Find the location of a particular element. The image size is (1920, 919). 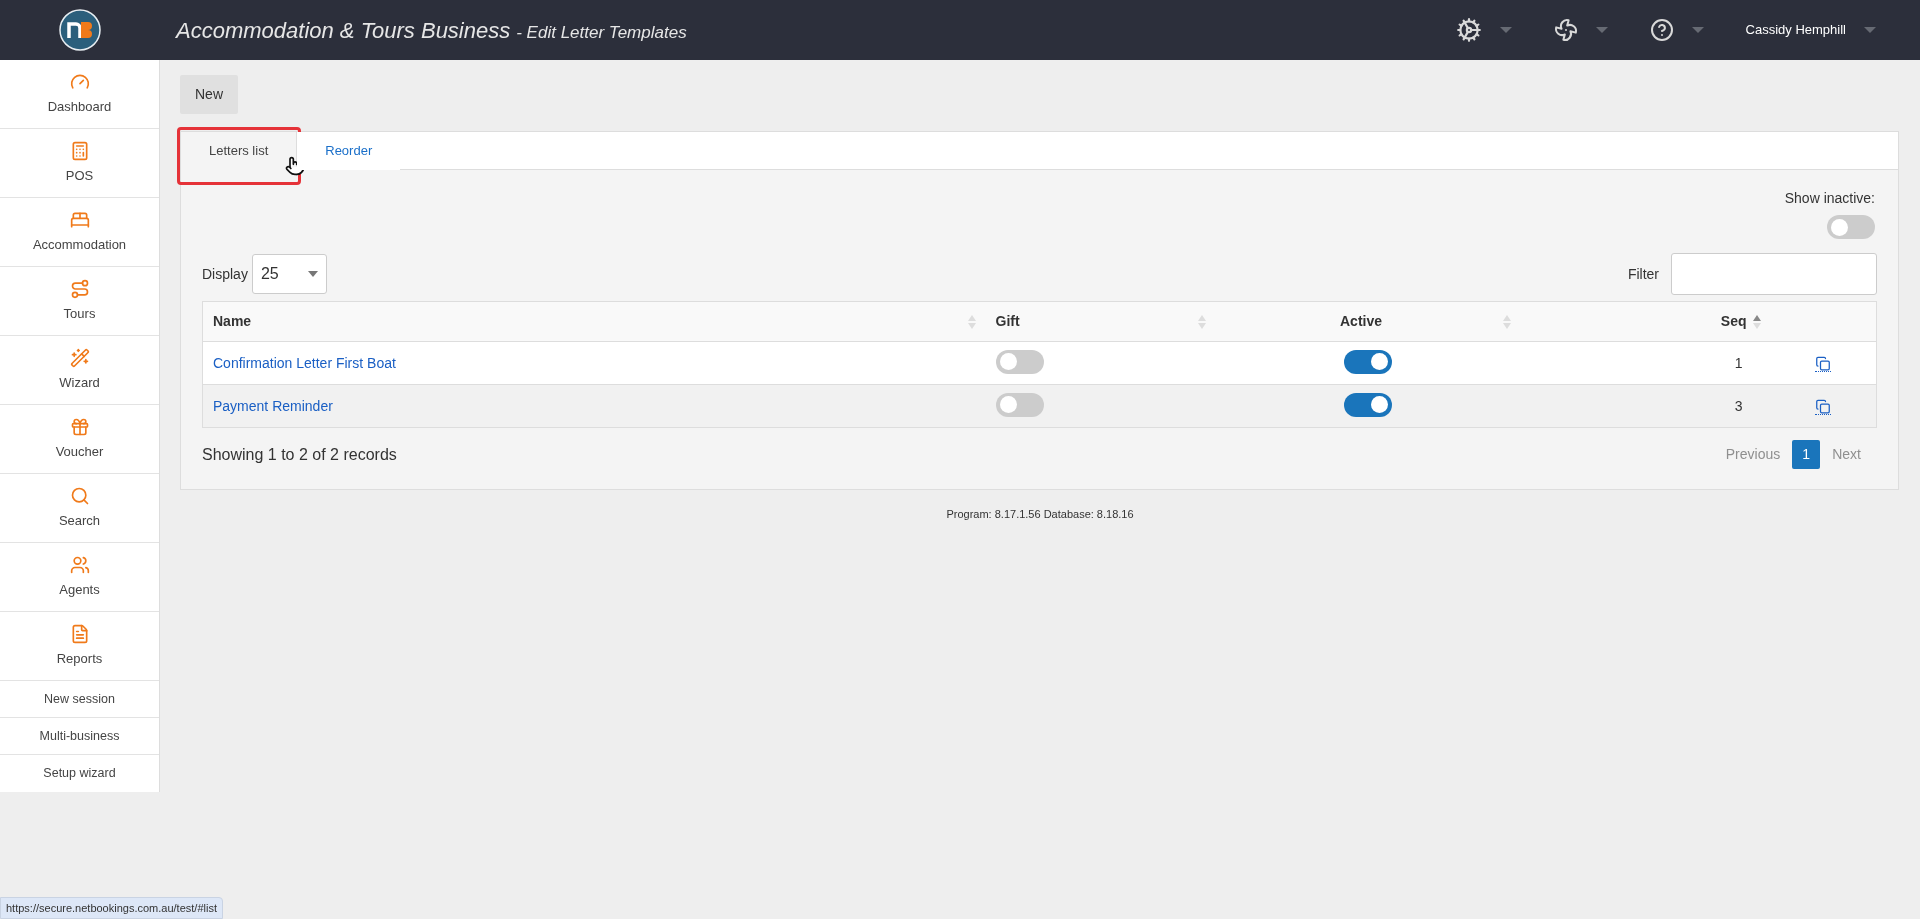

fan-menu is located at coordinates (1580, 30).